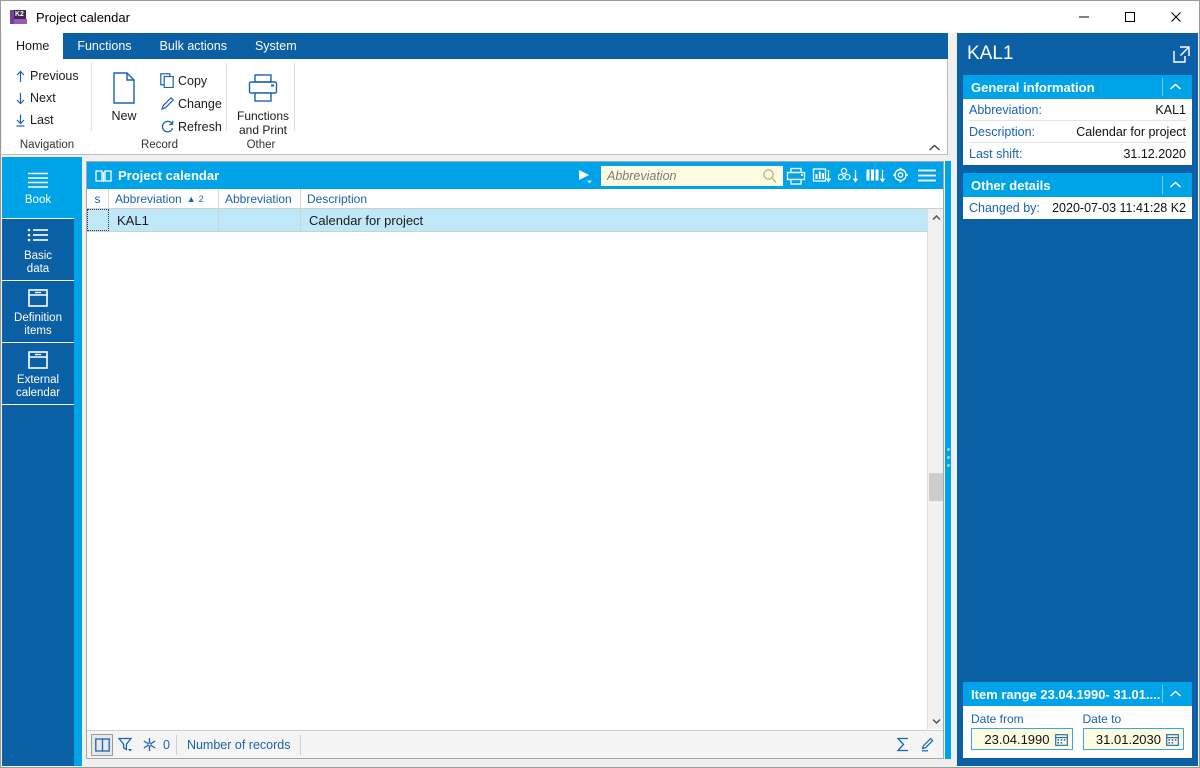  Describe the element at coordinates (770, 176) in the screenshot. I see `search-icon` at that location.